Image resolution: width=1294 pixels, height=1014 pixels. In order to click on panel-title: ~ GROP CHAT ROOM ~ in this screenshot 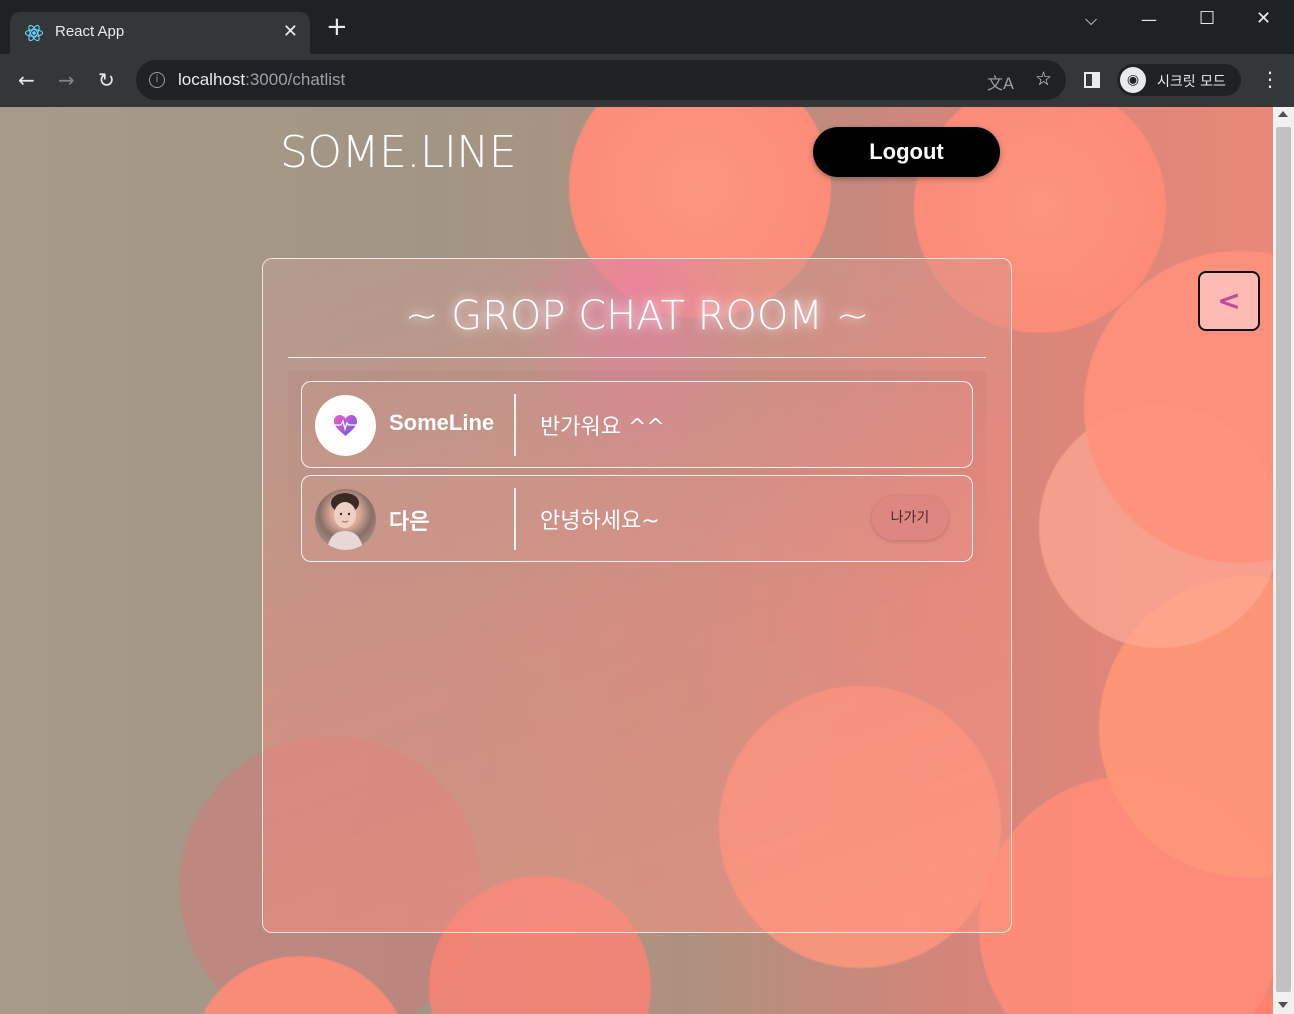, I will do `click(637, 316)`.